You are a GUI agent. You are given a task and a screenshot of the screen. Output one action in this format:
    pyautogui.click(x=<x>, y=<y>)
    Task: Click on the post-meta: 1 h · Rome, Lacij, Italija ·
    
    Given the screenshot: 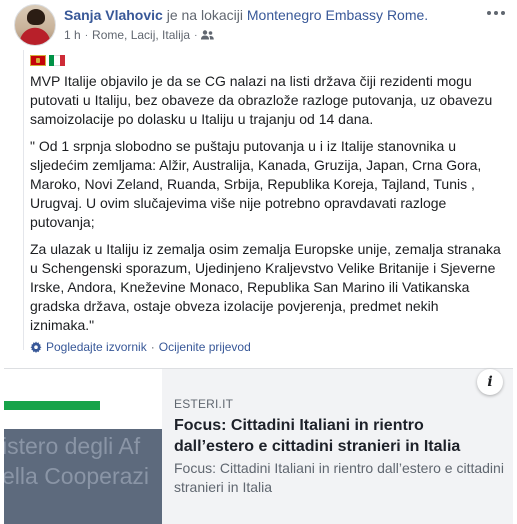 What is the action you would take?
    pyautogui.click(x=139, y=35)
    